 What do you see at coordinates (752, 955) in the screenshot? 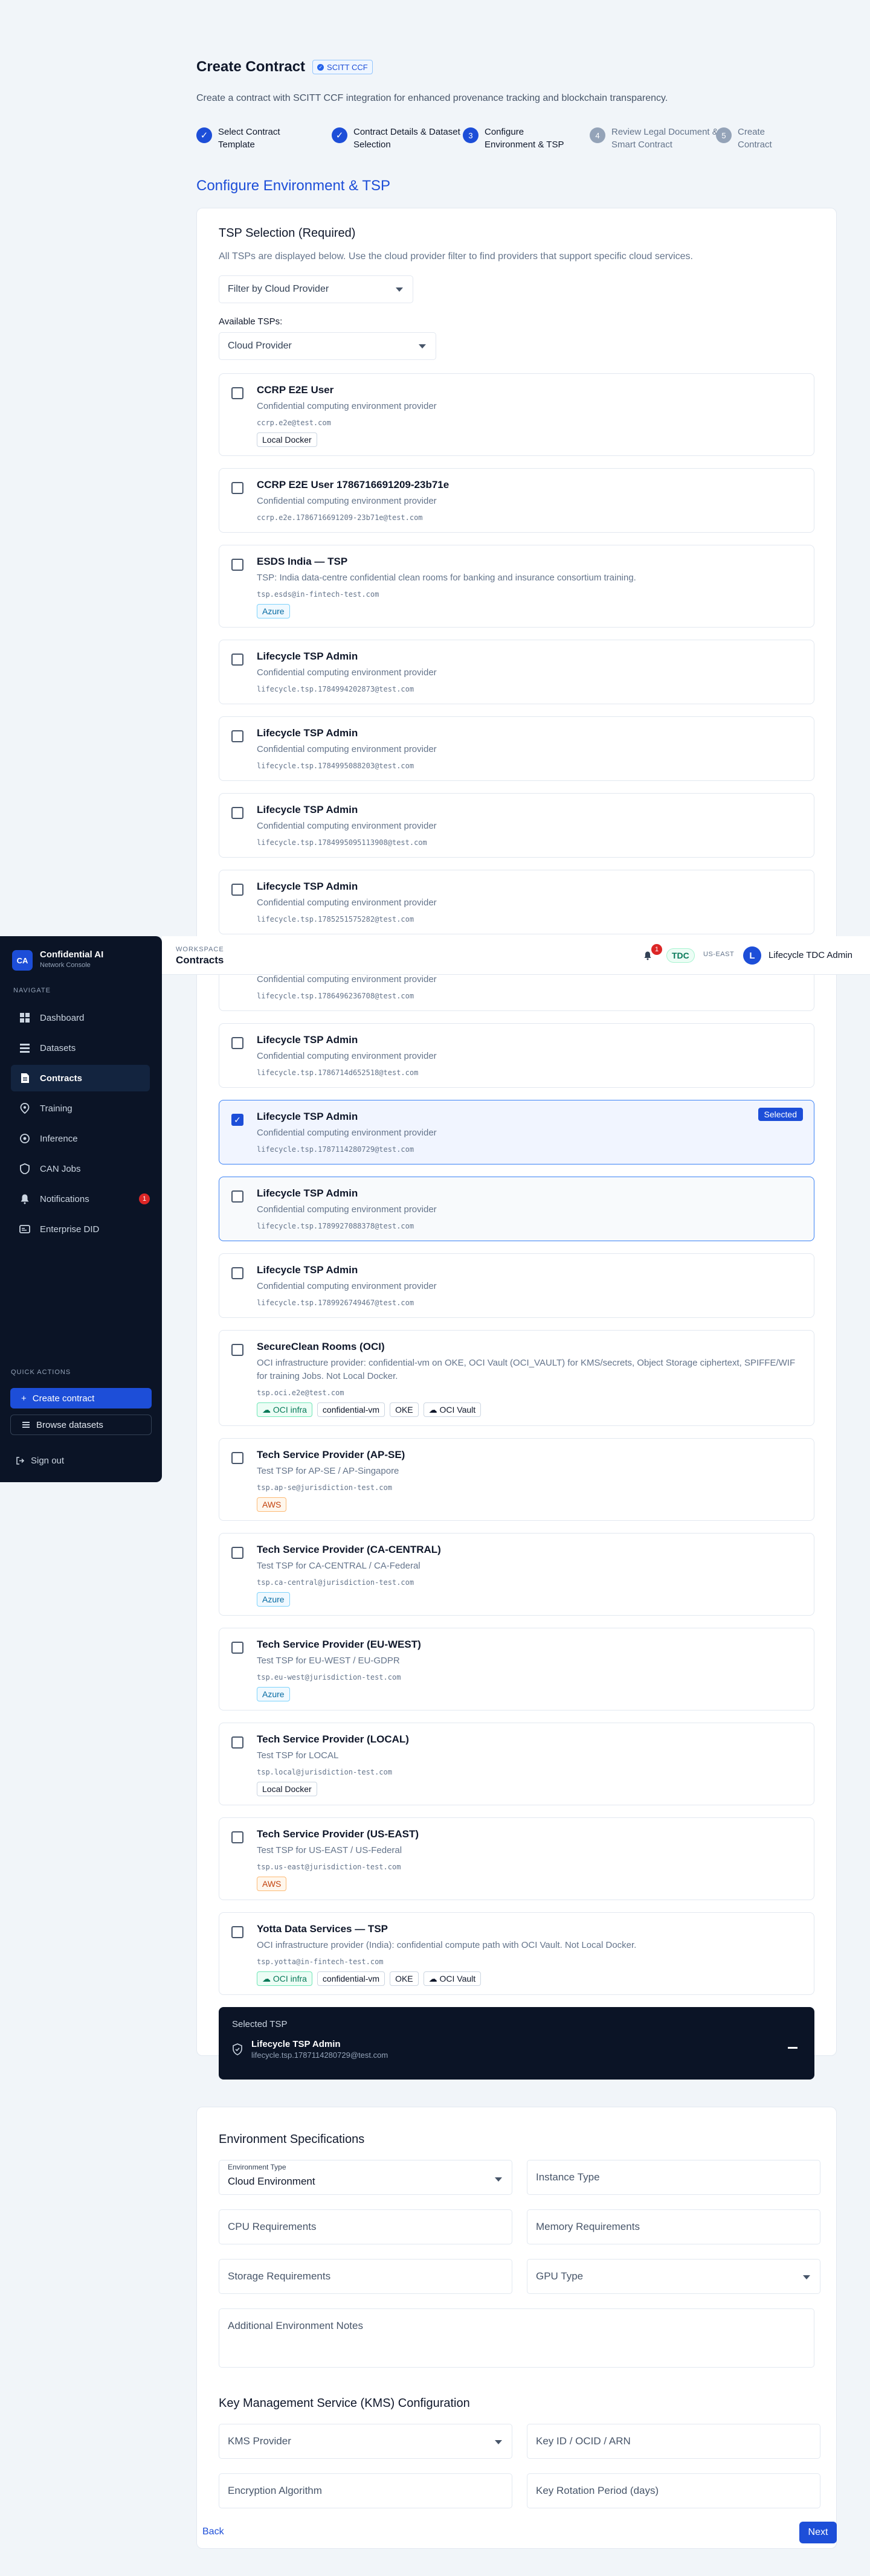
I see `avatar: L` at bounding box center [752, 955].